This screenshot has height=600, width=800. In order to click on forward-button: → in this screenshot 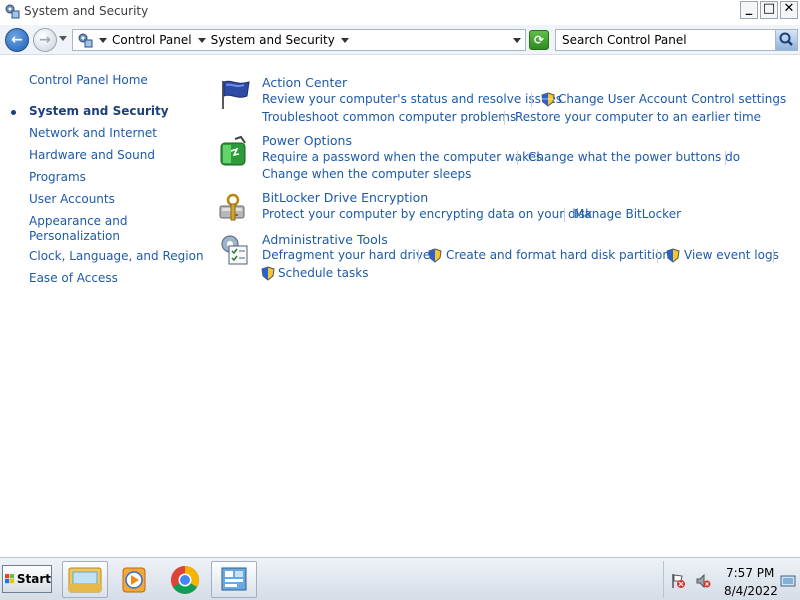, I will do `click(45, 40)`.